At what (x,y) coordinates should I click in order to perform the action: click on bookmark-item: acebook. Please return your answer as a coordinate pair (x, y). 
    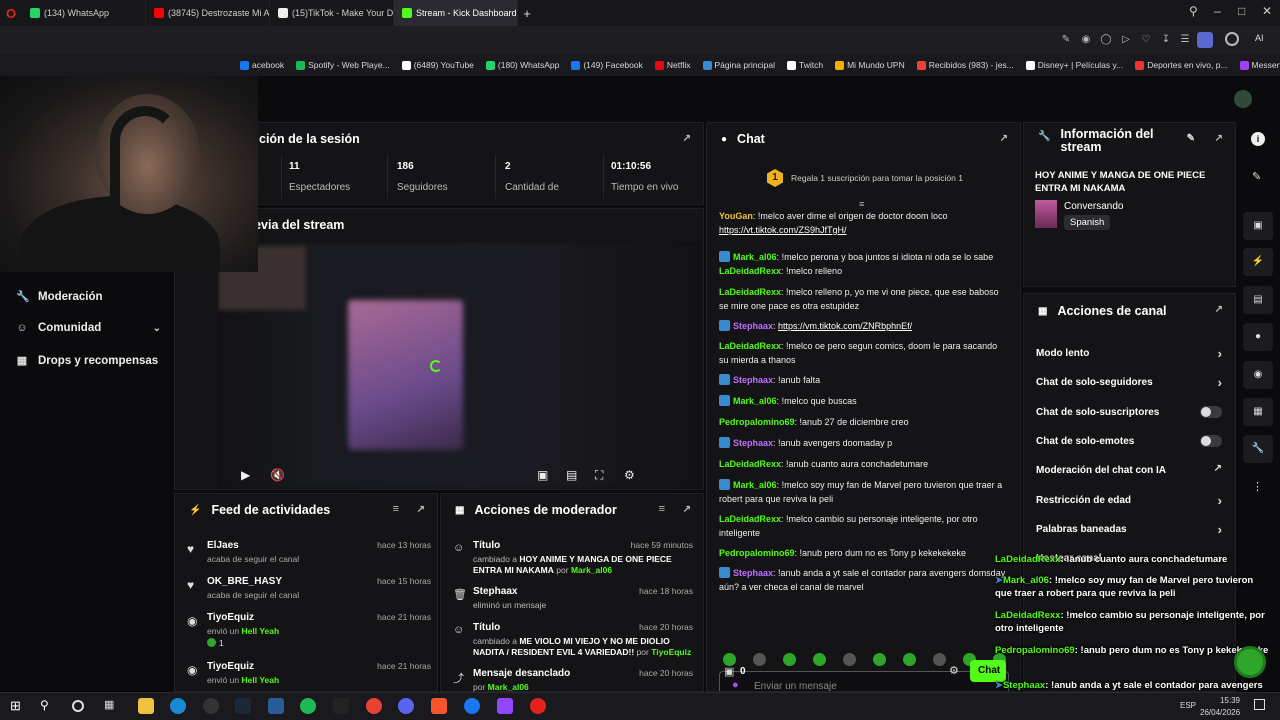
    Looking at the image, I should click on (262, 65).